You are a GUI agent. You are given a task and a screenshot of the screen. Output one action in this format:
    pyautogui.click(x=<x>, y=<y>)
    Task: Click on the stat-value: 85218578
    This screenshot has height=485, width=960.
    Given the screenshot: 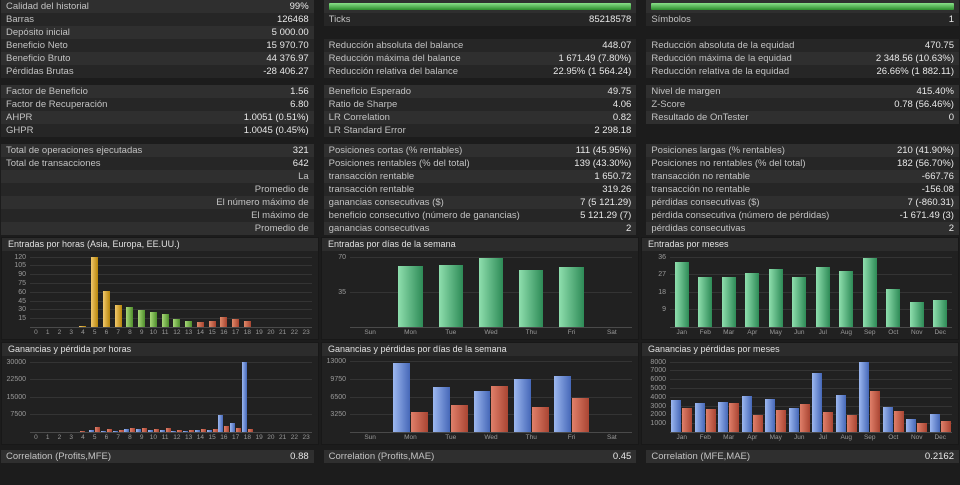 What is the action you would take?
    pyautogui.click(x=610, y=19)
    